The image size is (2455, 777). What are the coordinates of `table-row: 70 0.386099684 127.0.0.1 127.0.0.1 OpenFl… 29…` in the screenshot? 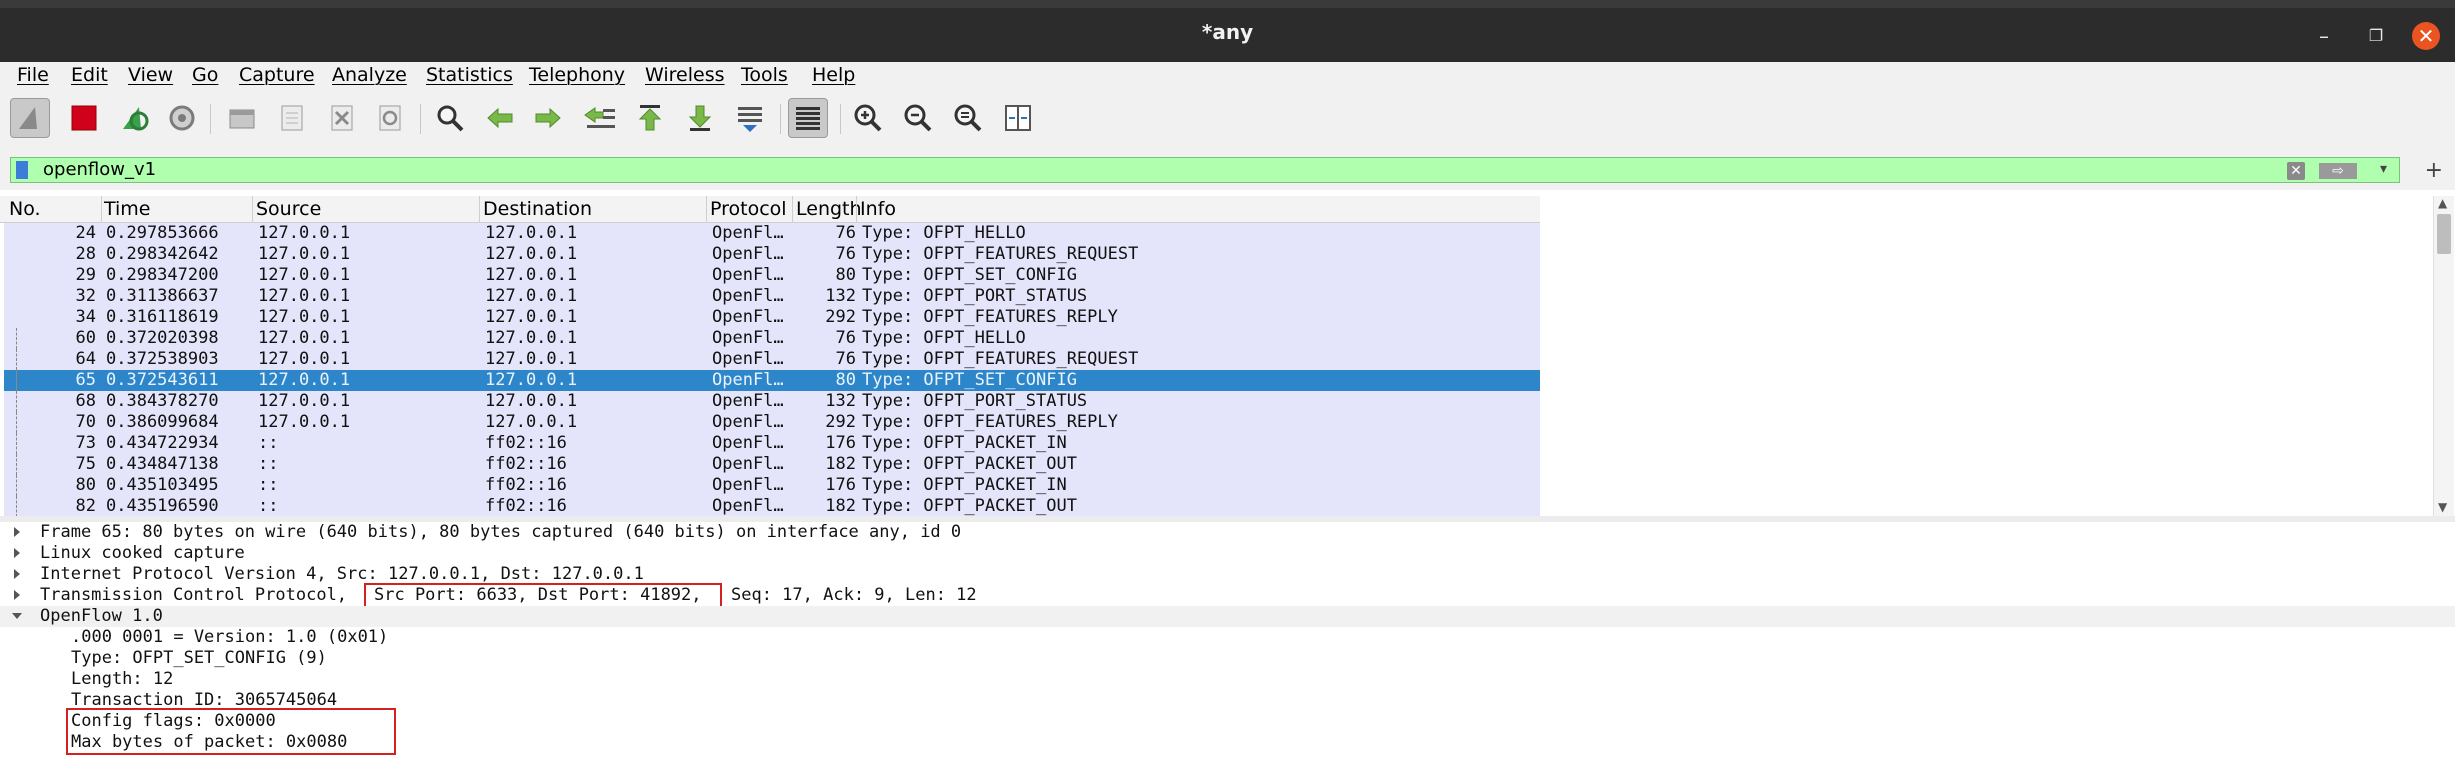 It's located at (772, 422).